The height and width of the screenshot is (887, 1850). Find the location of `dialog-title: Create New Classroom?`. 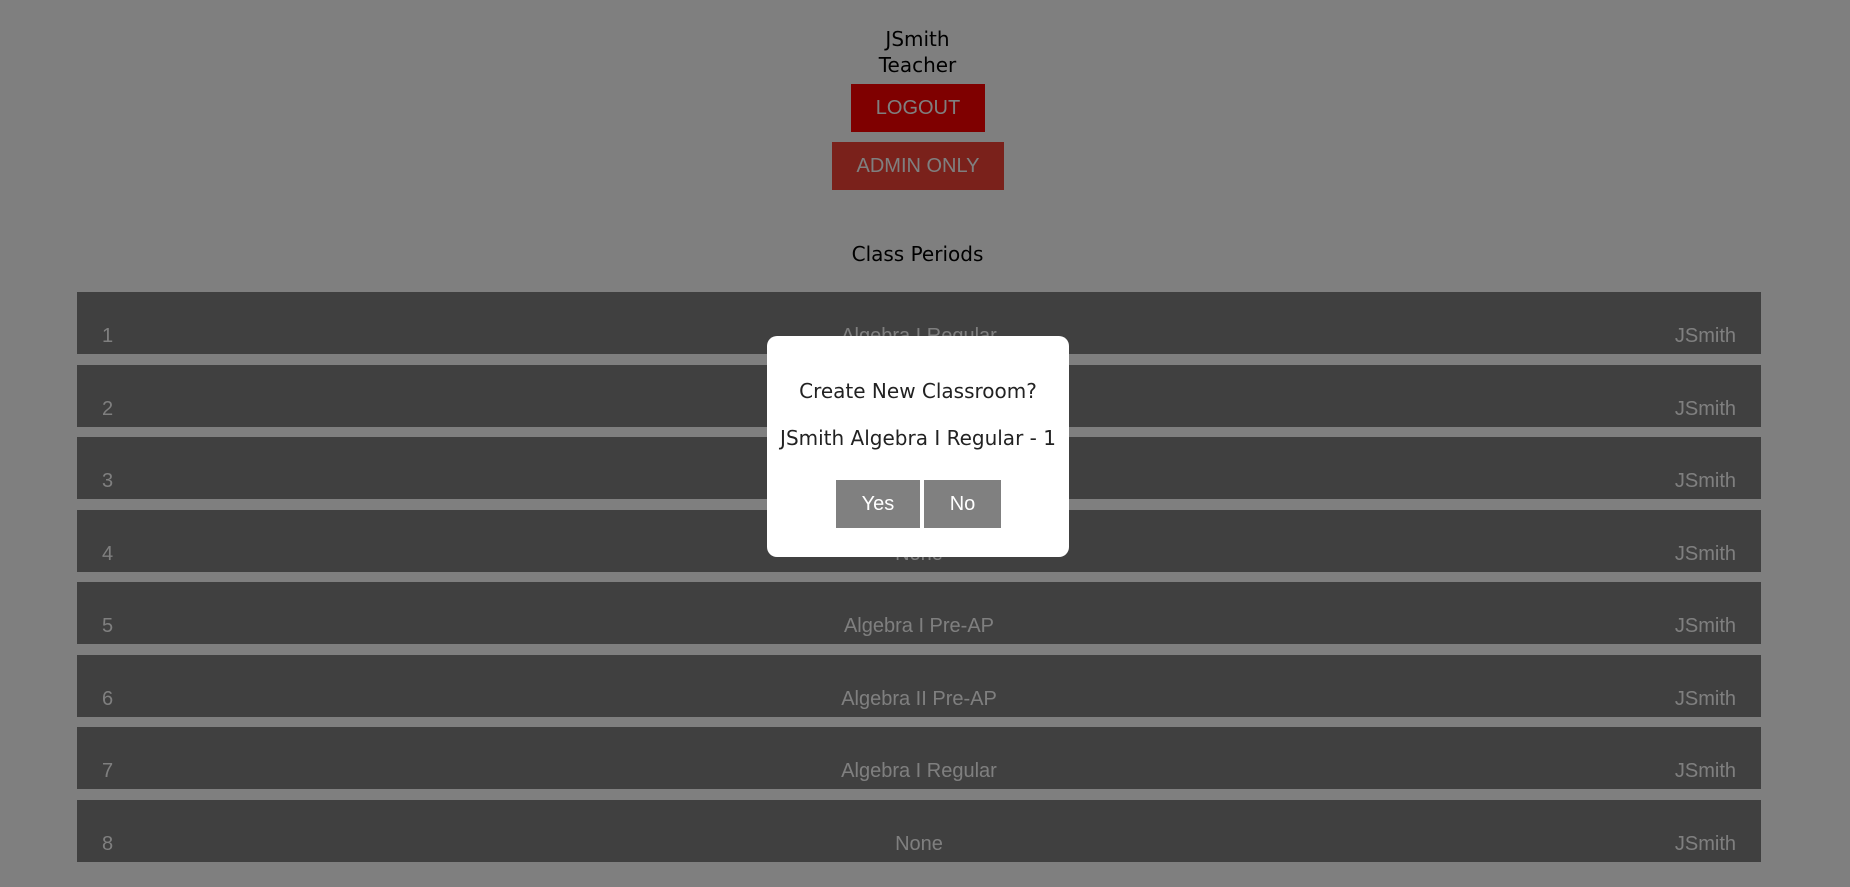

dialog-title: Create New Classroom? is located at coordinates (918, 391).